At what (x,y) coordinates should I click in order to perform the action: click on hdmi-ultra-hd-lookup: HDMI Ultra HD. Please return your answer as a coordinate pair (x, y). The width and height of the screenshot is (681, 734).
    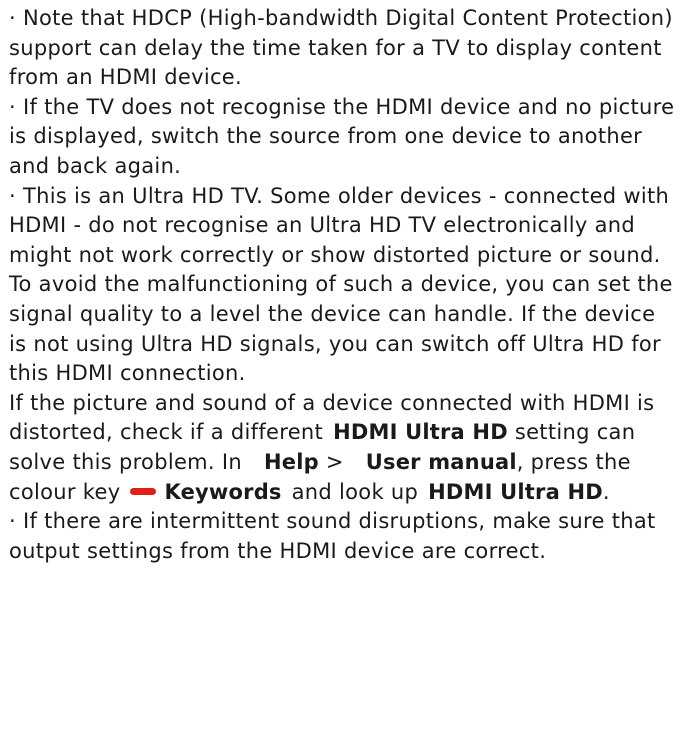
    Looking at the image, I should click on (515, 492).